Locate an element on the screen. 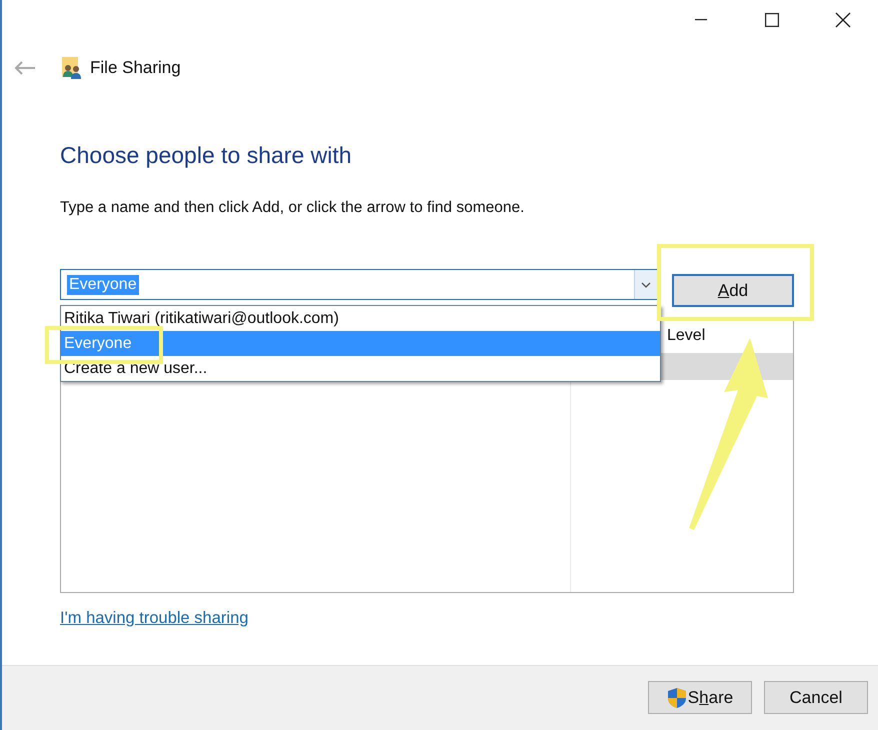 Image resolution: width=878 pixels, height=730 pixels. help-link: I'm having trouble sharing is located at coordinates (154, 618).